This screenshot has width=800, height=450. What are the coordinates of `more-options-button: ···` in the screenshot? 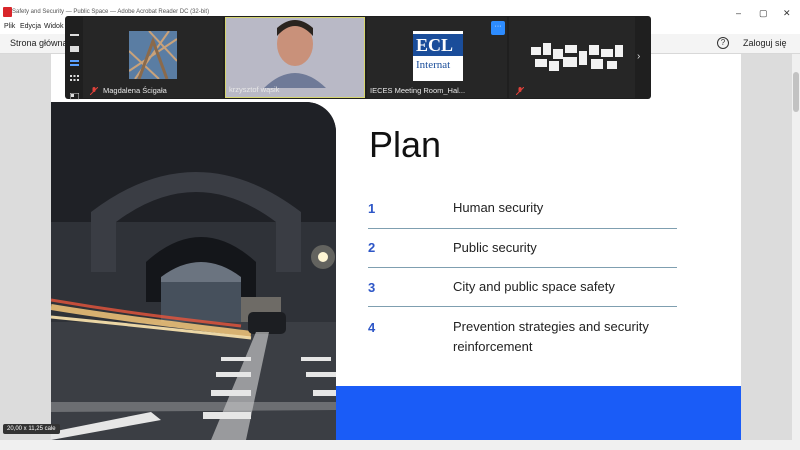 It's located at (498, 28).